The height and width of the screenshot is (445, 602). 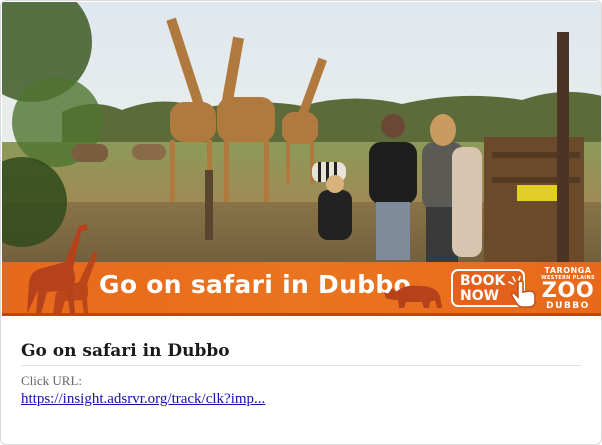 What do you see at coordinates (480, 296) in the screenshot?
I see `book-now-line2: NOW` at bounding box center [480, 296].